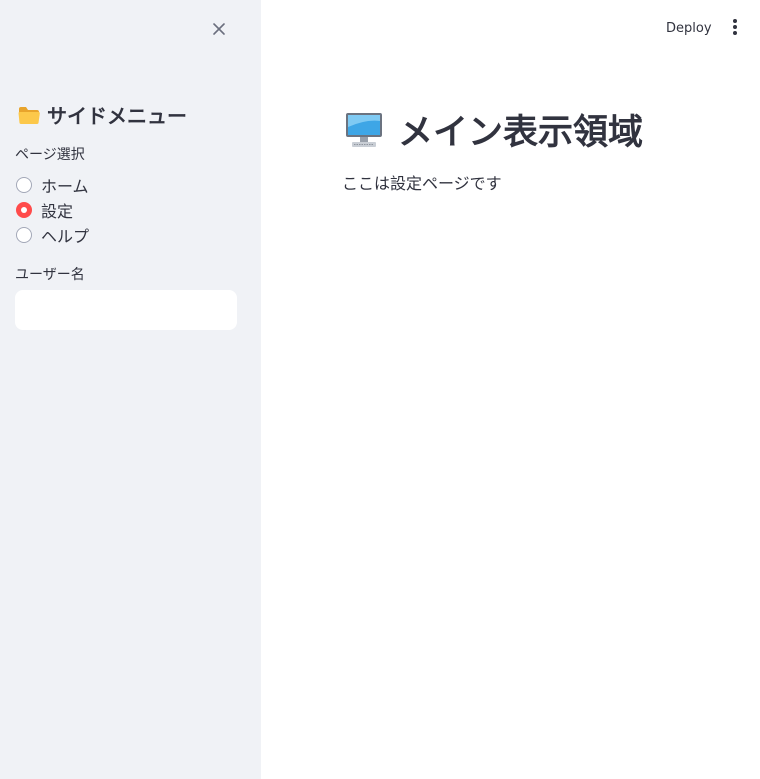 This screenshot has width=760, height=779. What do you see at coordinates (65, 236) in the screenshot?
I see `radio-label: ヘルプ` at bounding box center [65, 236].